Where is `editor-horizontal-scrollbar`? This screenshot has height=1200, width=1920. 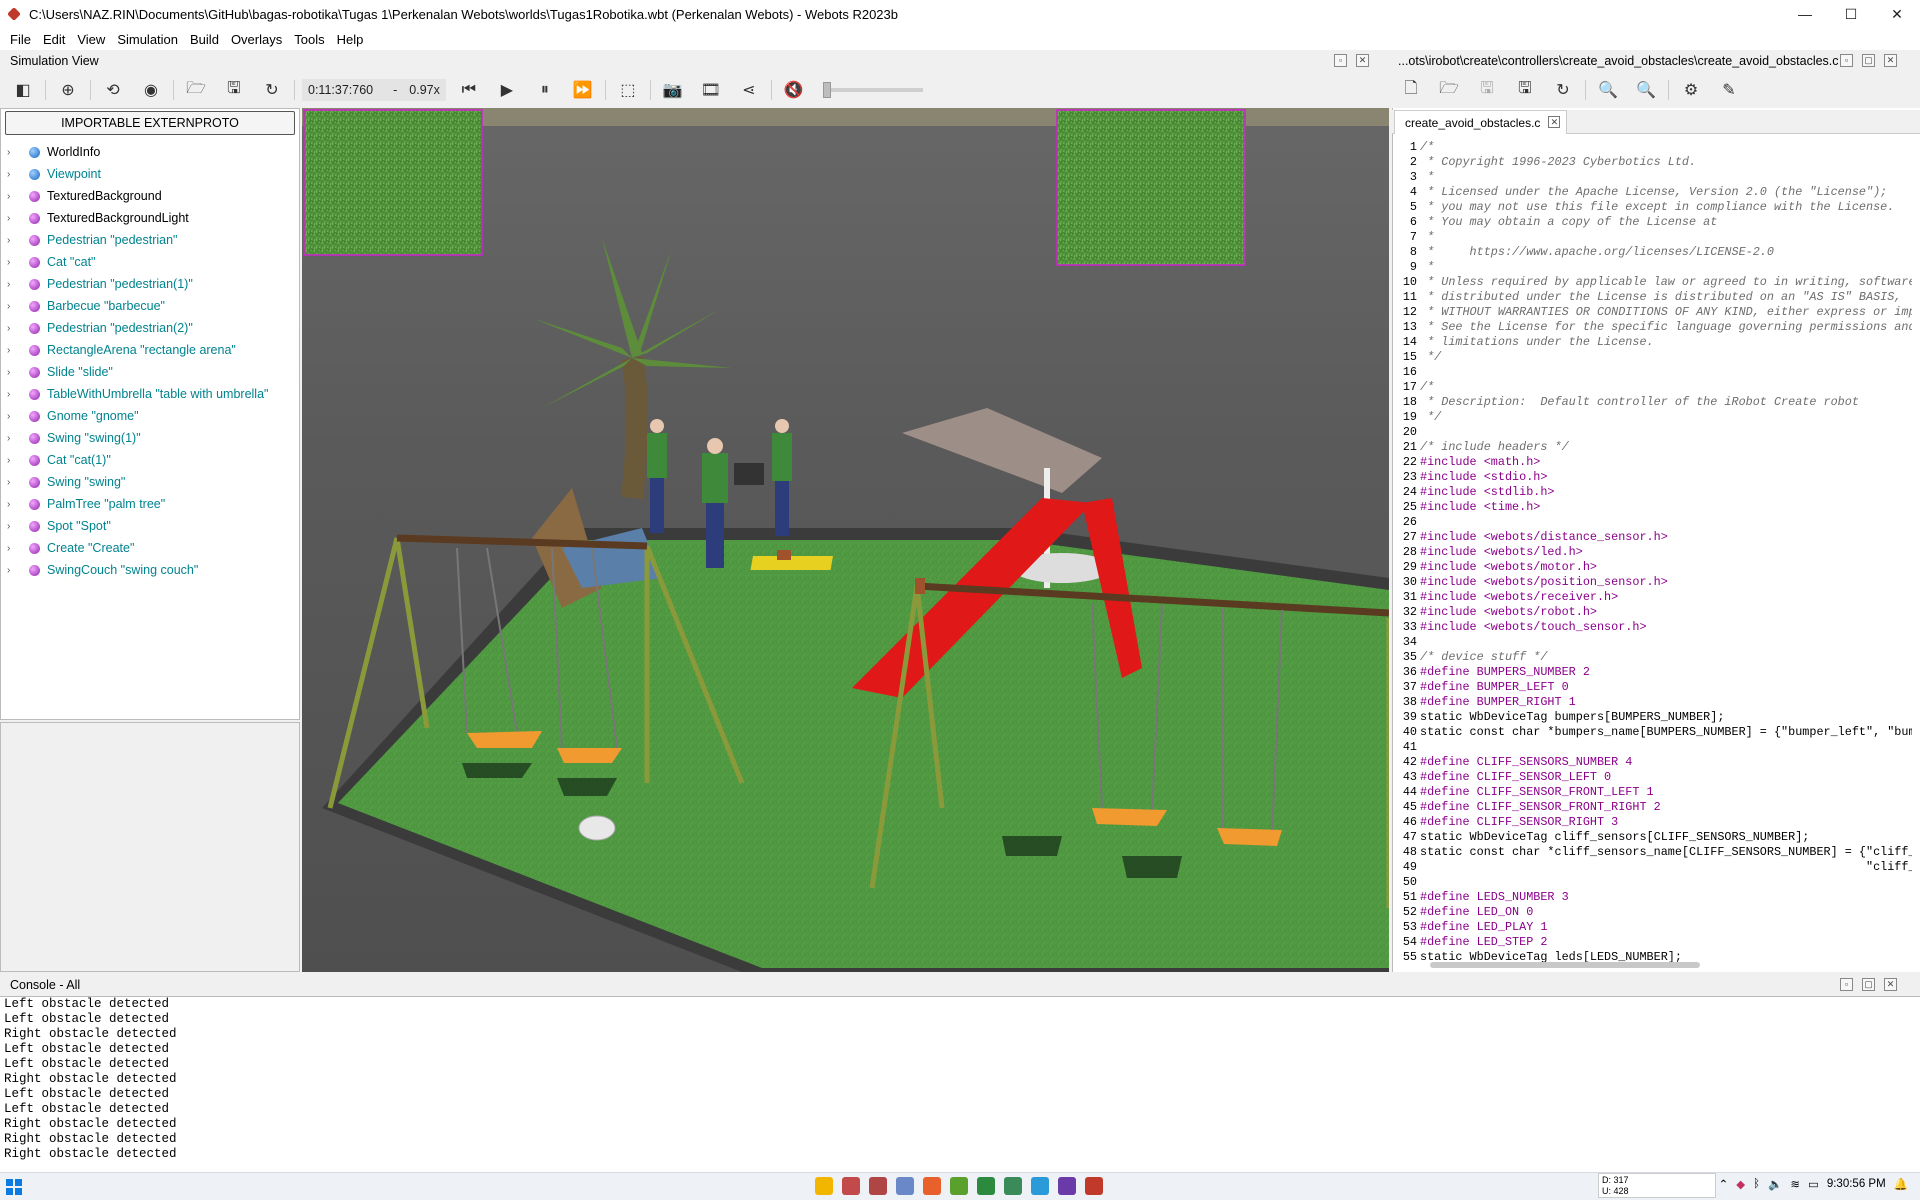 editor-horizontal-scrollbar is located at coordinates (1565, 965).